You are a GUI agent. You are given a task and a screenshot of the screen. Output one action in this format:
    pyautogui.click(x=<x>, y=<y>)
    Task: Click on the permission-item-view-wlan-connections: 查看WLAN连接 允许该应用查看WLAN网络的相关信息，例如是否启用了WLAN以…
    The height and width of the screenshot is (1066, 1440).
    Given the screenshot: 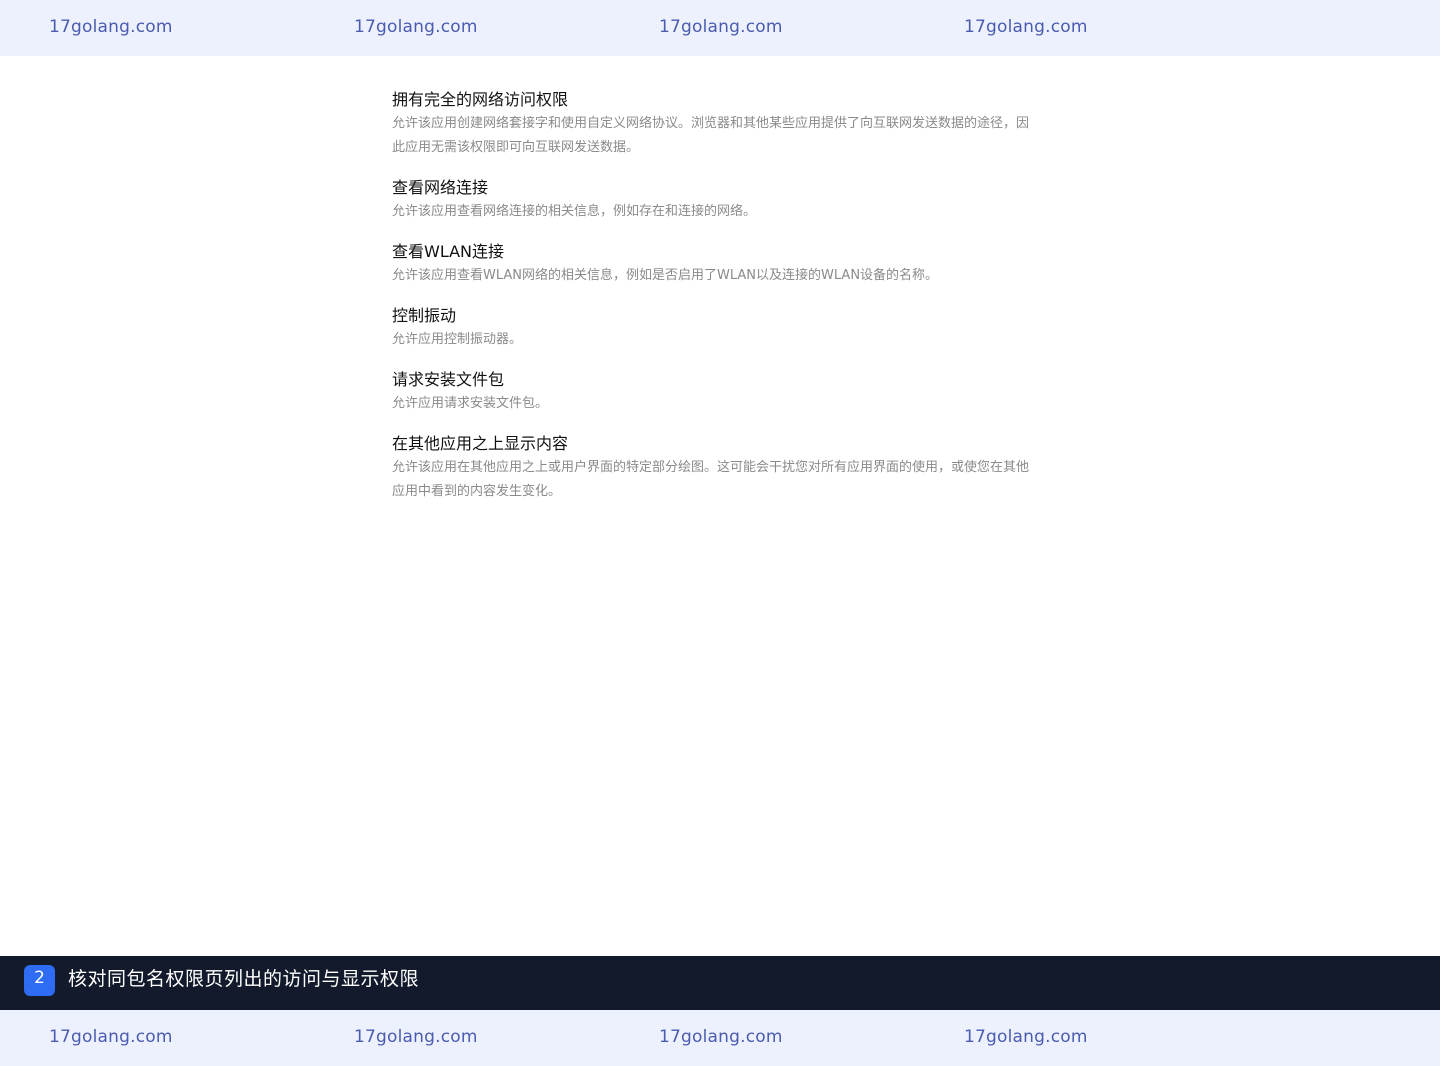 What is the action you would take?
    pyautogui.click(x=715, y=264)
    